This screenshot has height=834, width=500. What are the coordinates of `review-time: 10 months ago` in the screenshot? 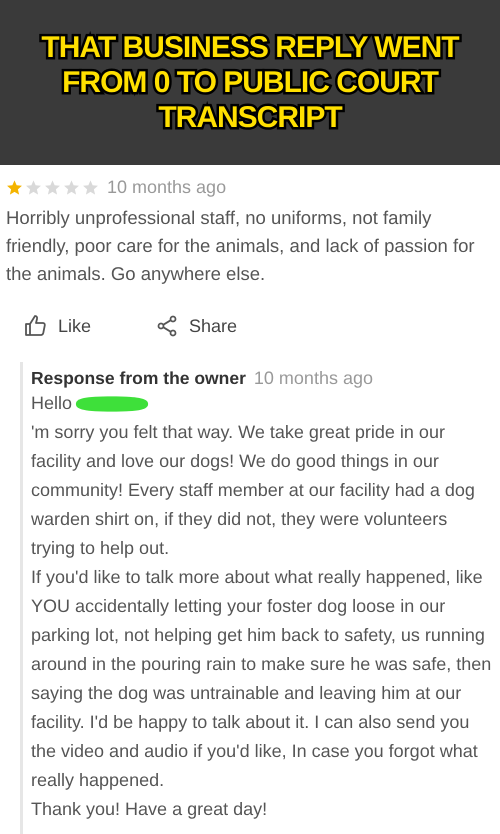 It's located at (166, 187).